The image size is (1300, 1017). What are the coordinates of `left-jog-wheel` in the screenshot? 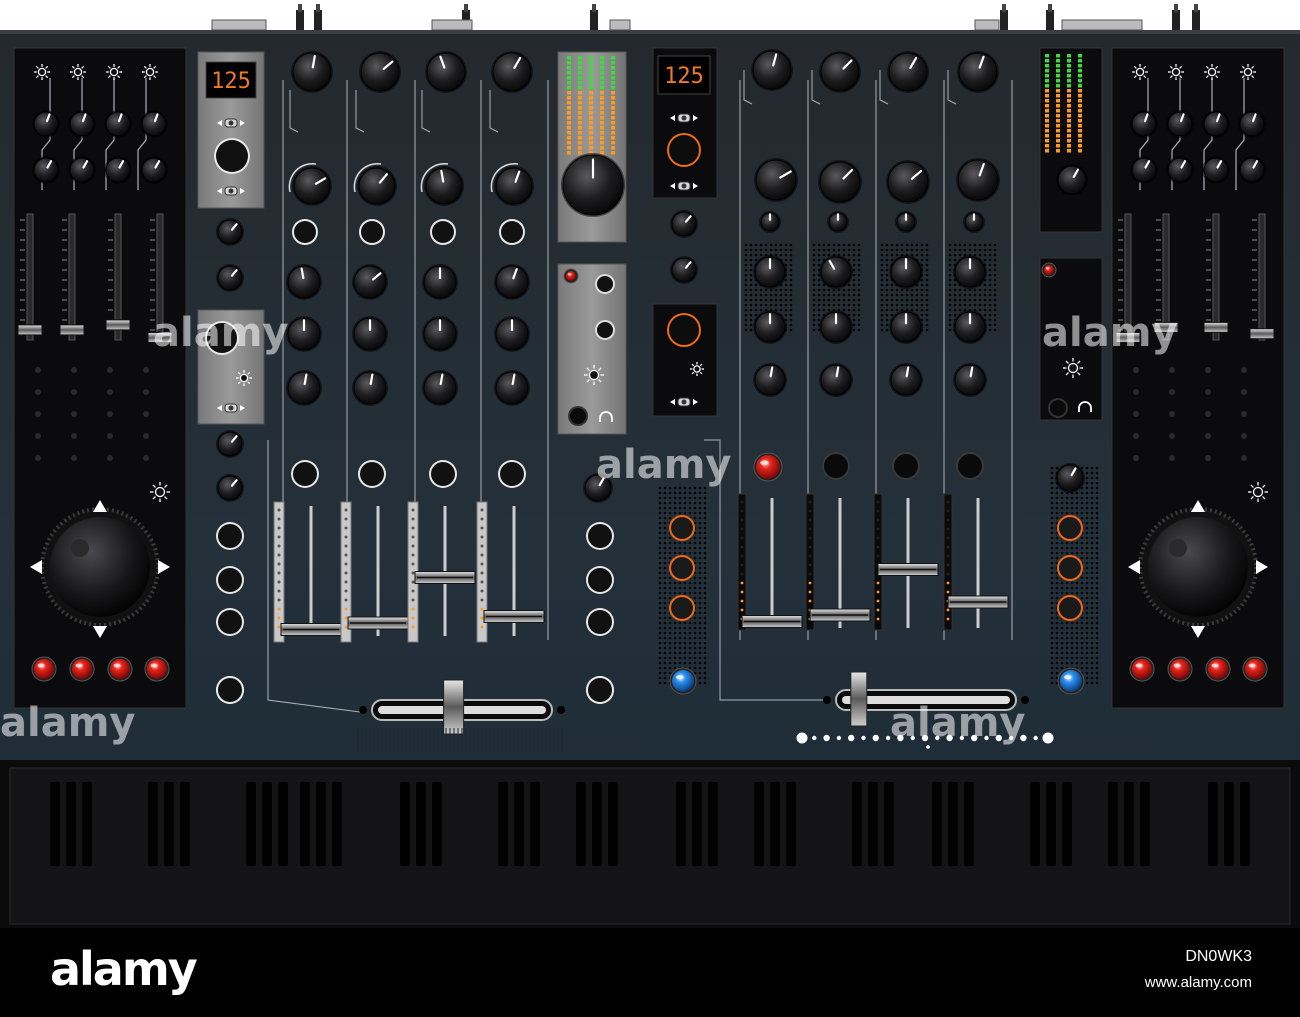 It's located at (100, 567).